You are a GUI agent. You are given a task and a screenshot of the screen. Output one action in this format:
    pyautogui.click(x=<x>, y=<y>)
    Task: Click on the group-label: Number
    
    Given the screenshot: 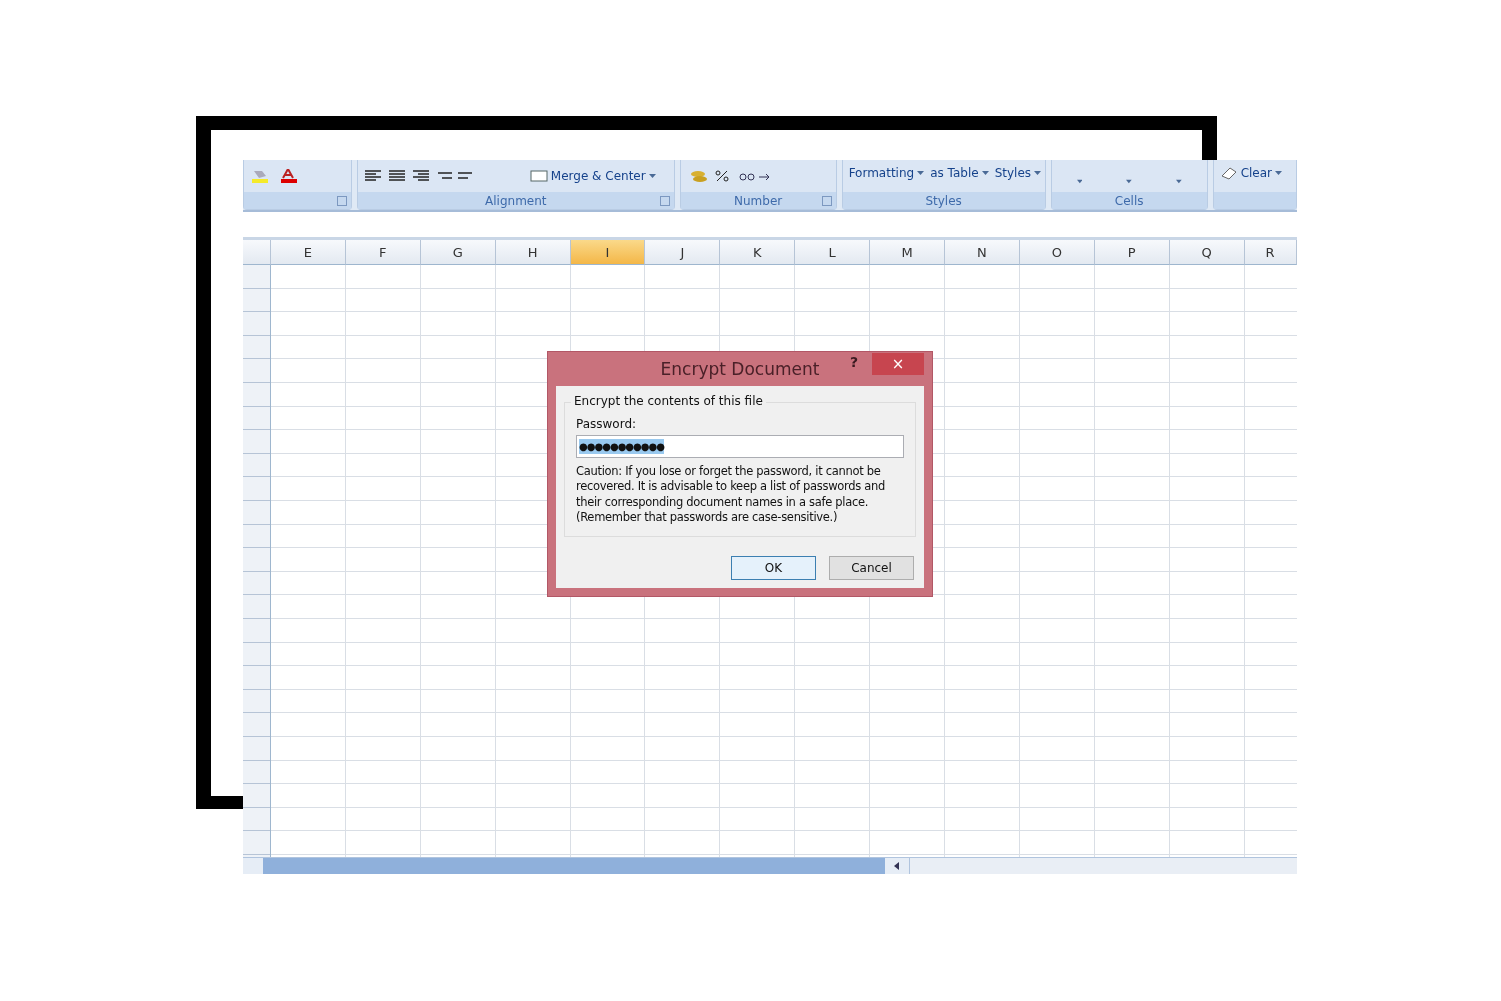 What is the action you would take?
    pyautogui.click(x=758, y=200)
    